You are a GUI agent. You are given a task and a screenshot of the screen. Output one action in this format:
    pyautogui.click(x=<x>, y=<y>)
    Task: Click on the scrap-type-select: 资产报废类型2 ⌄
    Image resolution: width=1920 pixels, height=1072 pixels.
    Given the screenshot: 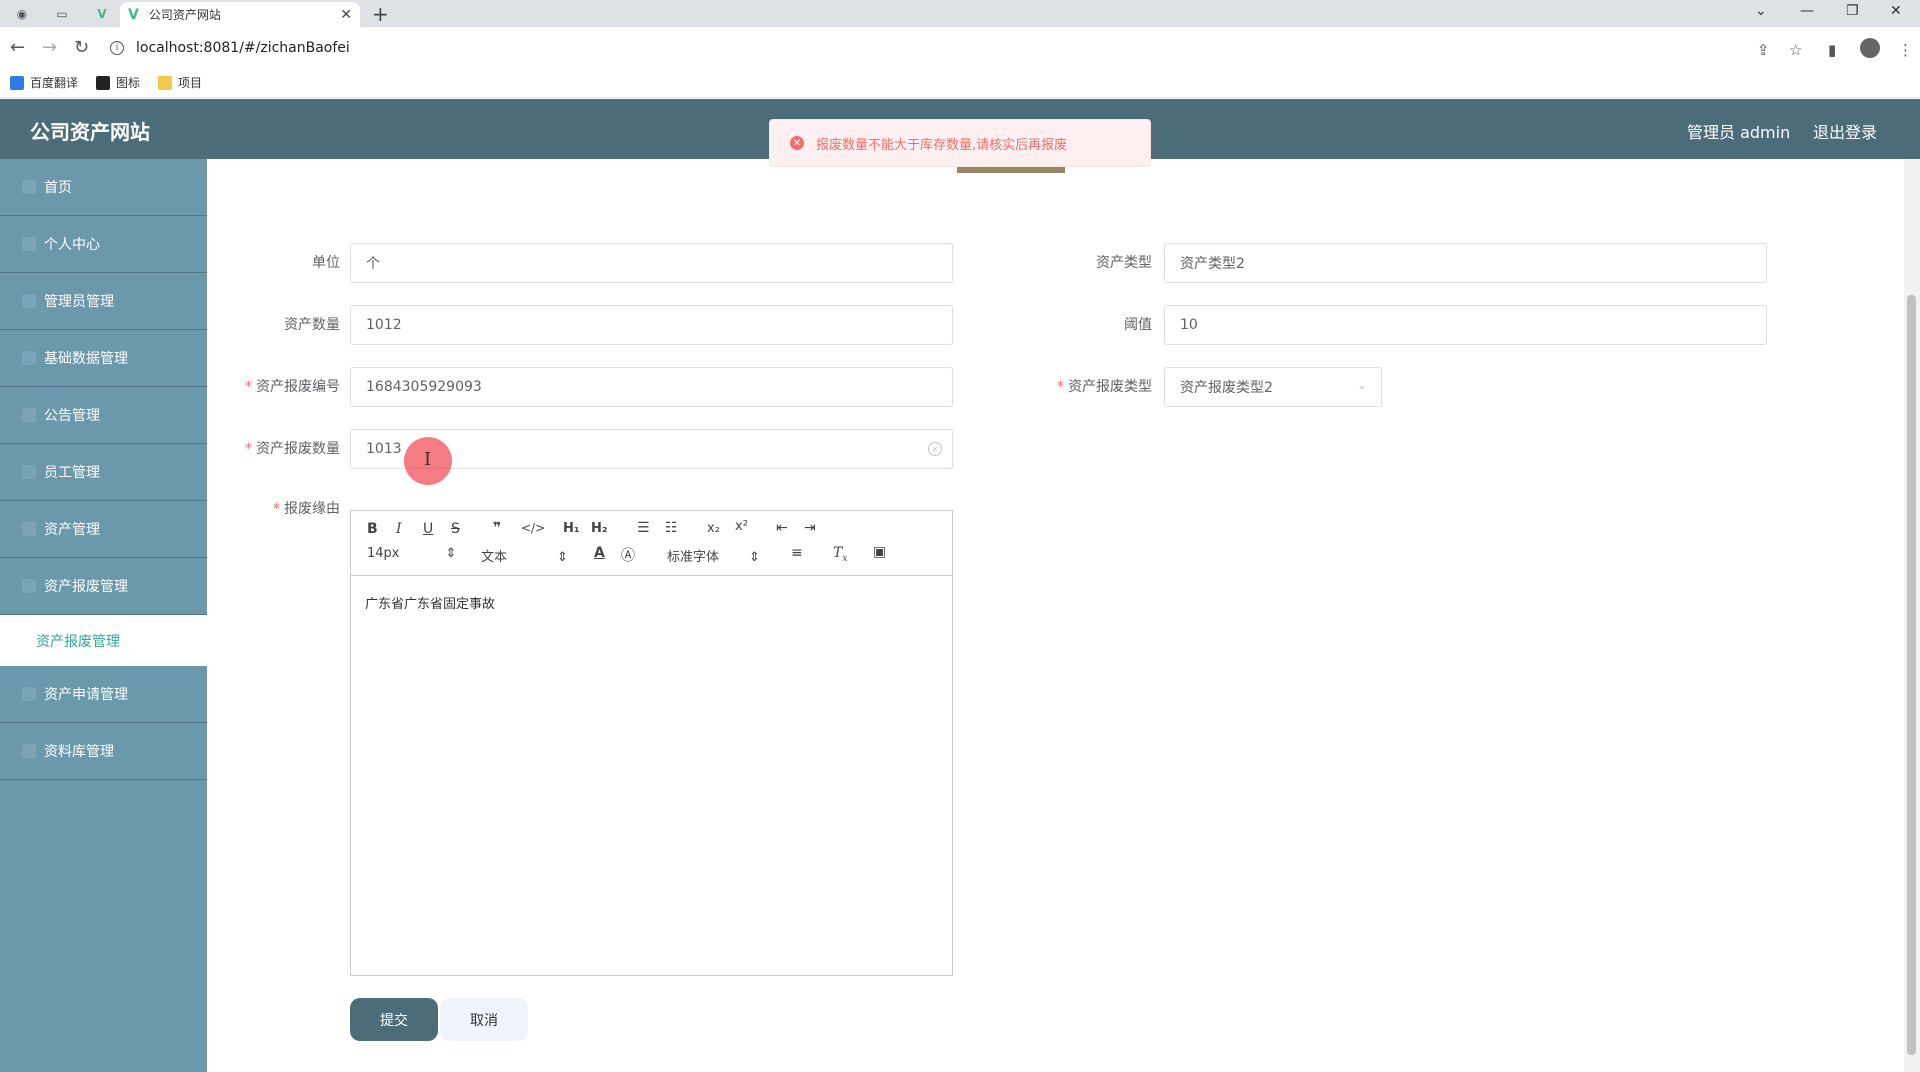 What is the action you would take?
    pyautogui.click(x=1273, y=387)
    